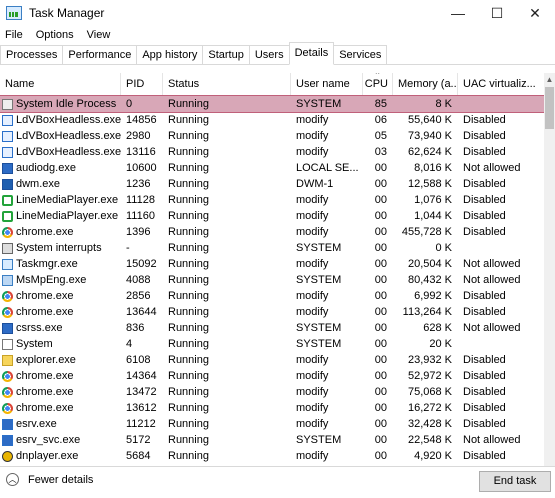 This screenshot has width=555, height=498. Describe the element at coordinates (440, 344) in the screenshot. I see `memory-cell: 20 K` at that location.